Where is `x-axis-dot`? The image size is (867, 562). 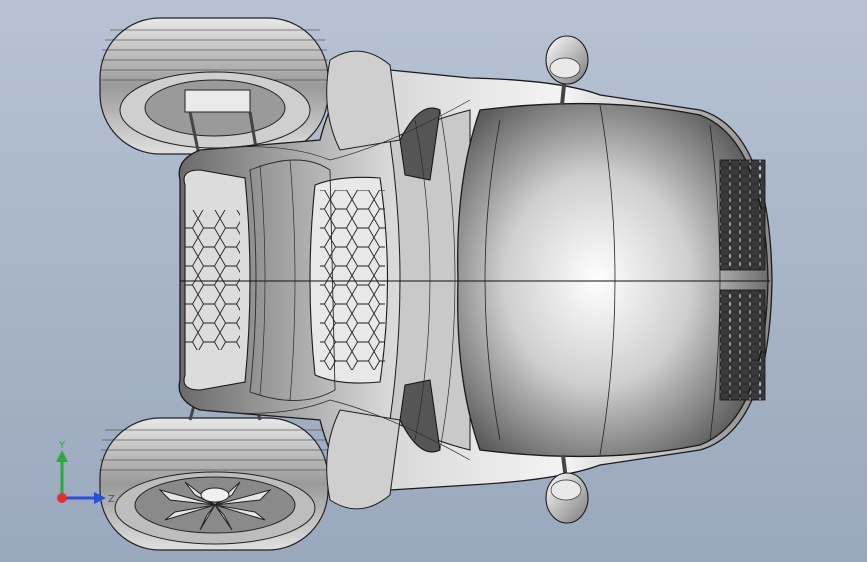 x-axis-dot is located at coordinates (62, 498).